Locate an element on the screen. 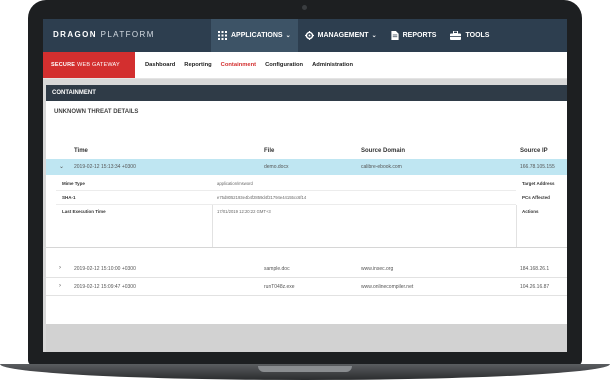 The height and width of the screenshot is (389, 610). column-header-source-ip: Source IP is located at coordinates (534, 151).